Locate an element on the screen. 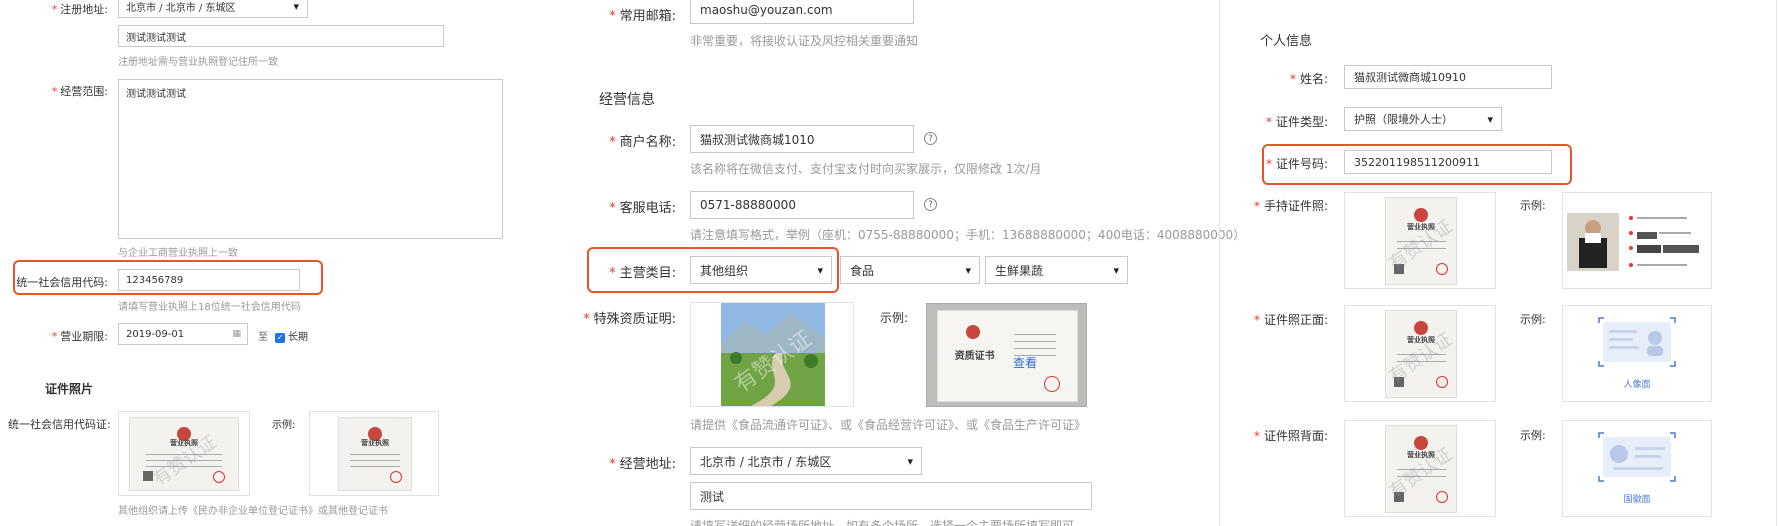 The width and height of the screenshot is (1778, 526). reg-address-label: * 注册地址: is located at coordinates (79, 9).